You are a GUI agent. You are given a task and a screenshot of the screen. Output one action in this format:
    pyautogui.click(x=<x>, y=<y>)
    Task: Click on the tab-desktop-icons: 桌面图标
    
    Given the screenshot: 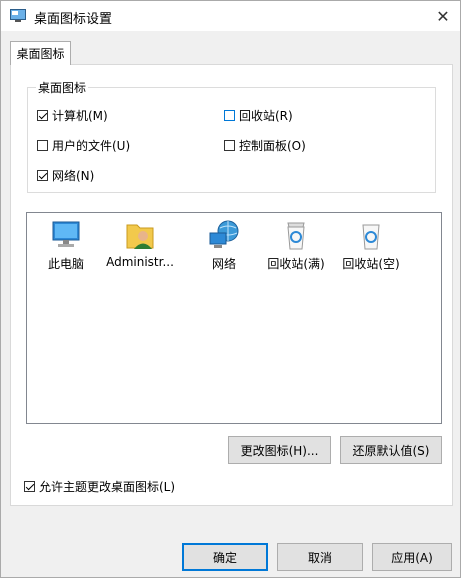 What is the action you would take?
    pyautogui.click(x=40, y=53)
    